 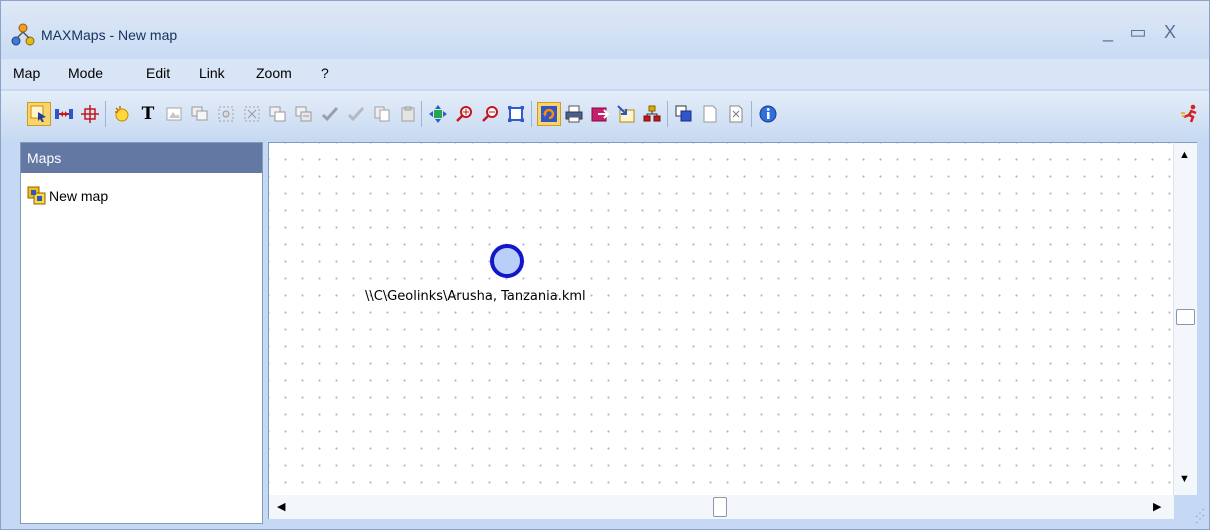 What do you see at coordinates (605, 30) in the screenshot?
I see `title-bar: MAXMaps - New map _ ▭ X` at bounding box center [605, 30].